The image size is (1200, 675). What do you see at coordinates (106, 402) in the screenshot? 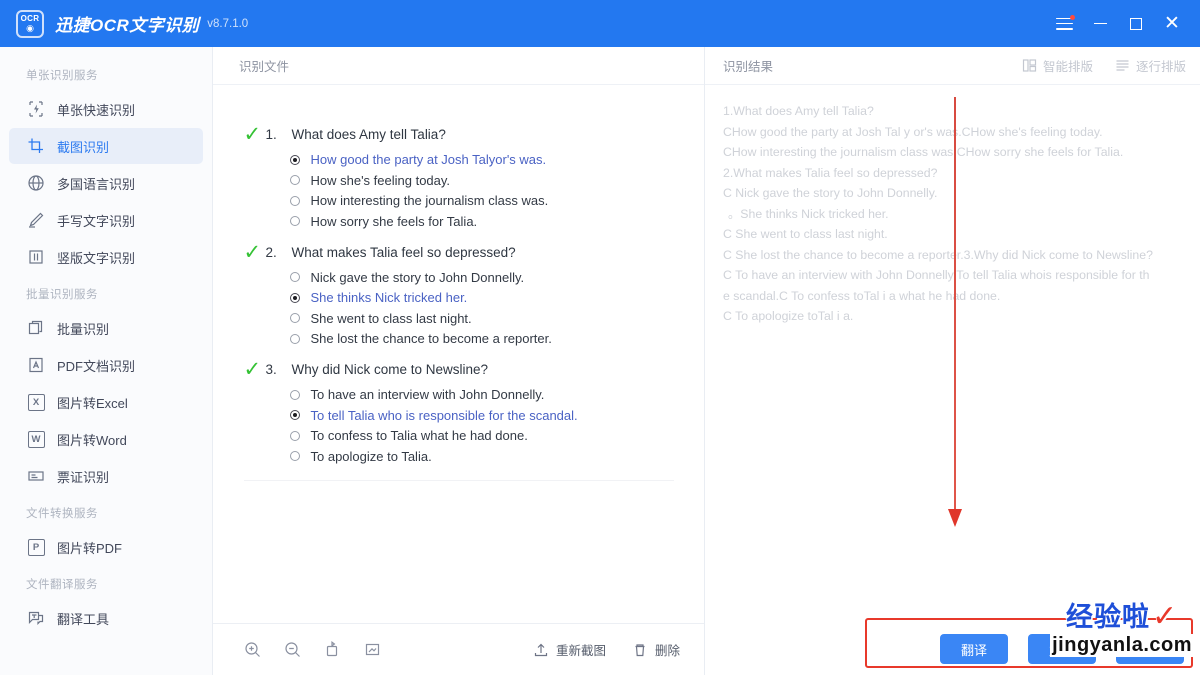
I see `sidebar-item-image-to-excel: X 图片转Excel` at bounding box center [106, 402].